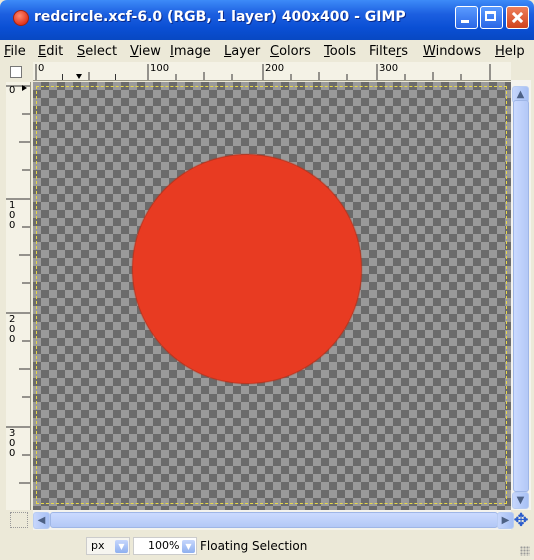 The width and height of the screenshot is (534, 560). I want to click on menu-image-label: mage, so click(192, 51).